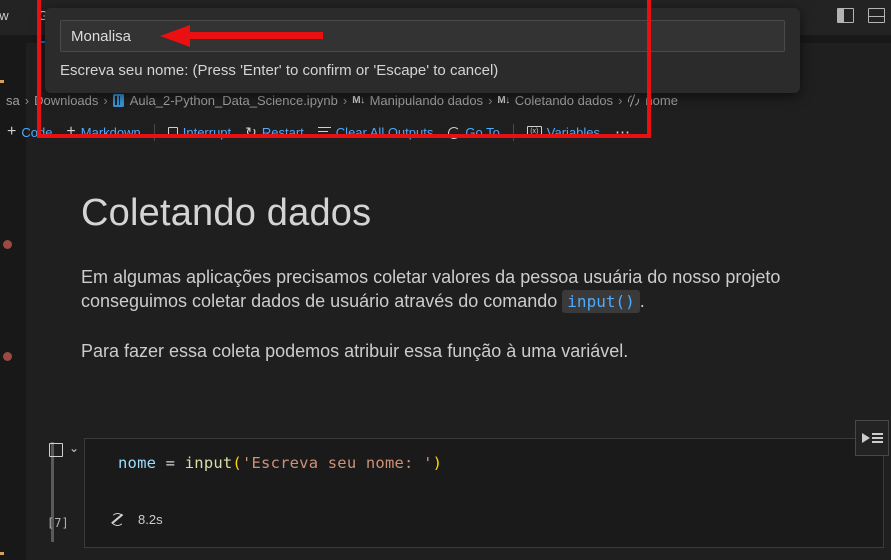 The image size is (891, 560). I want to click on breadcrumb-item-coletando-dados: M↓ Coletando dados, so click(555, 100).